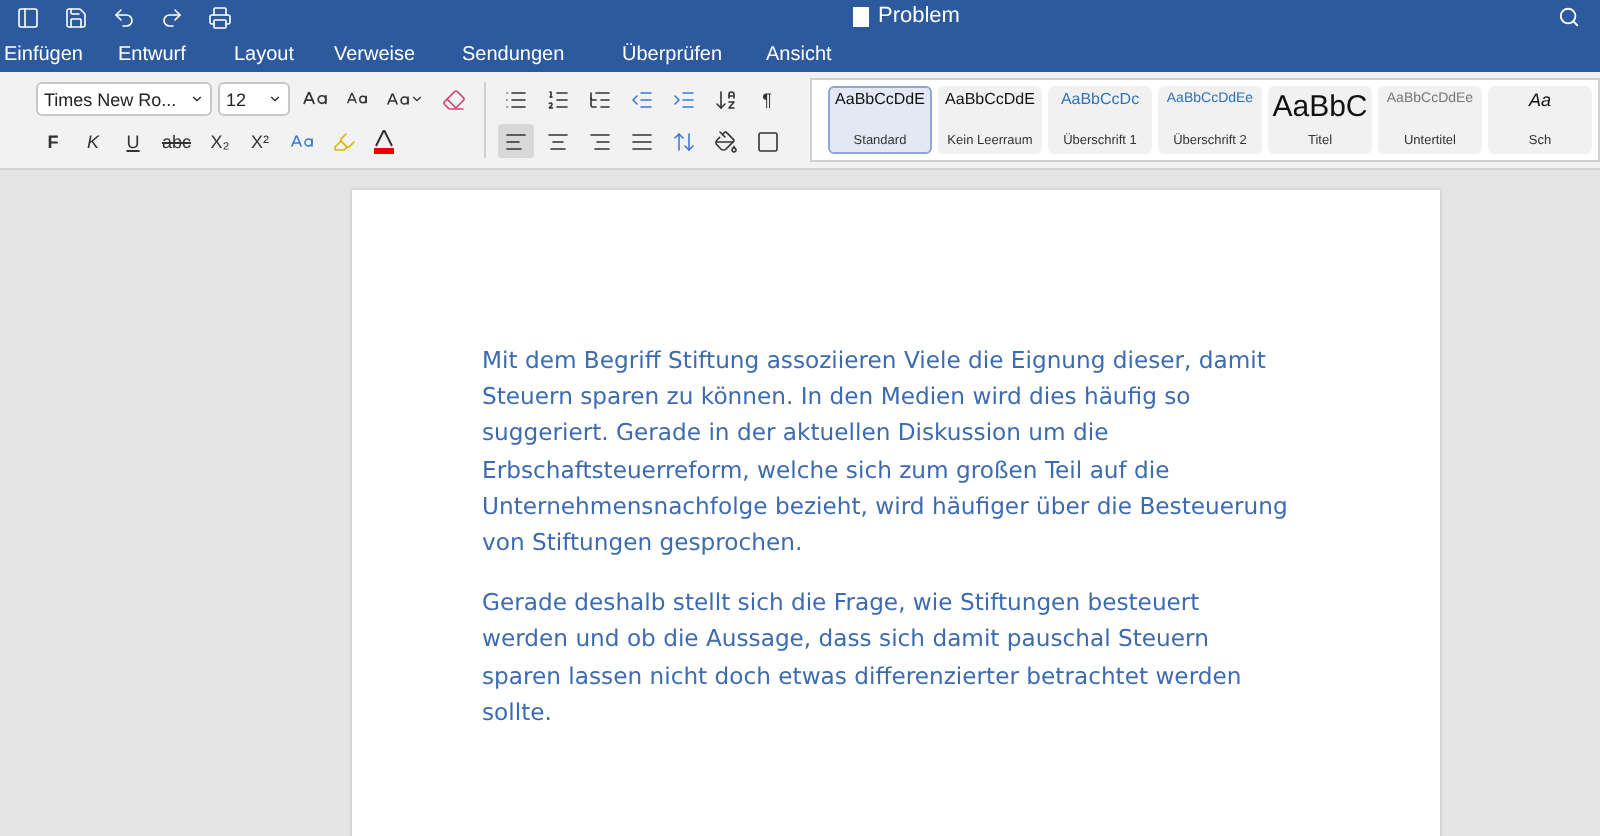 The height and width of the screenshot is (836, 1600). Describe the element at coordinates (220, 18) in the screenshot. I see `print-icon` at that location.